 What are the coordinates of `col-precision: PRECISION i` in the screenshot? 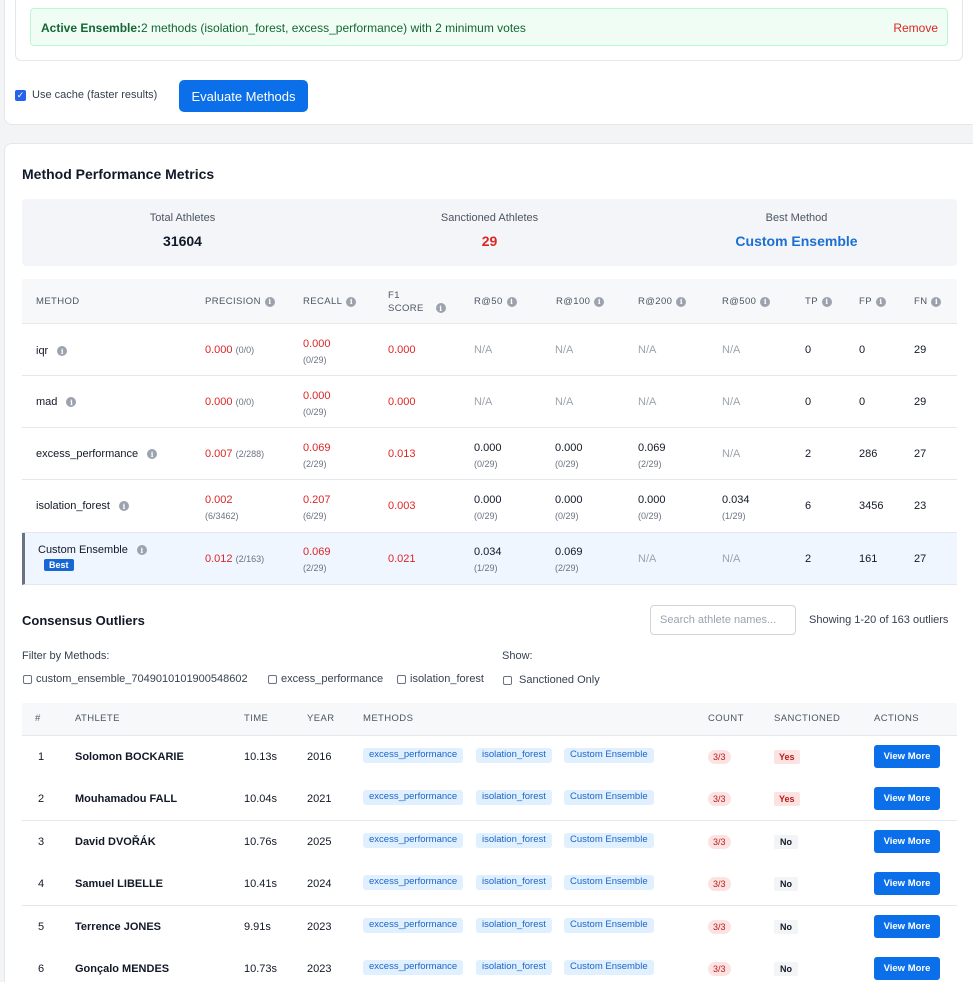 It's located at (240, 301).